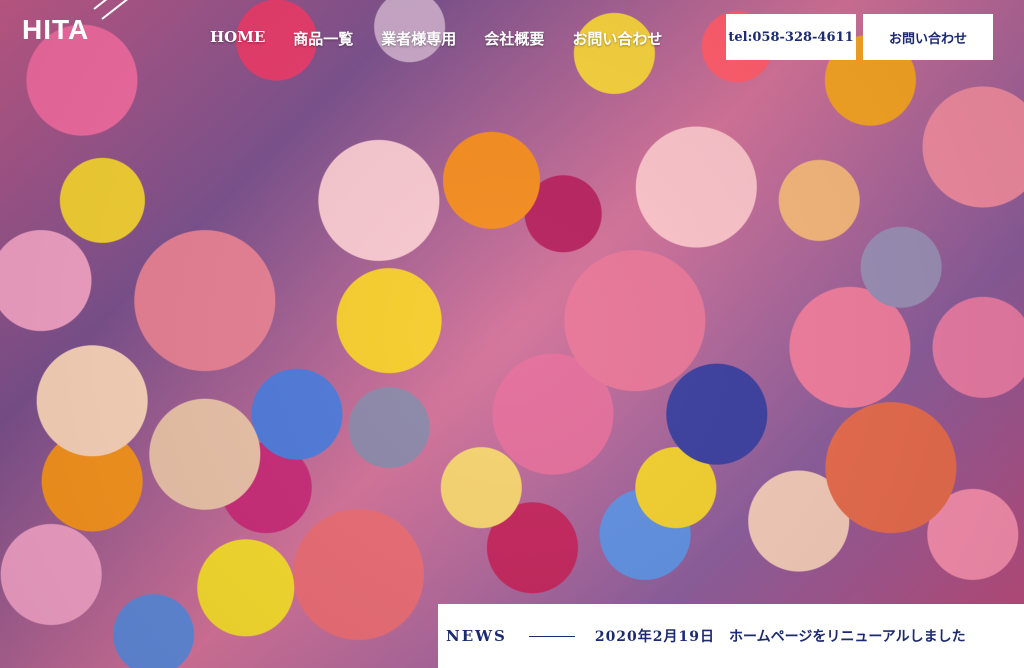  I want to click on news-bar: NEWS 2020年2月19日 ホームページをリニューアルしました, so click(731, 636).